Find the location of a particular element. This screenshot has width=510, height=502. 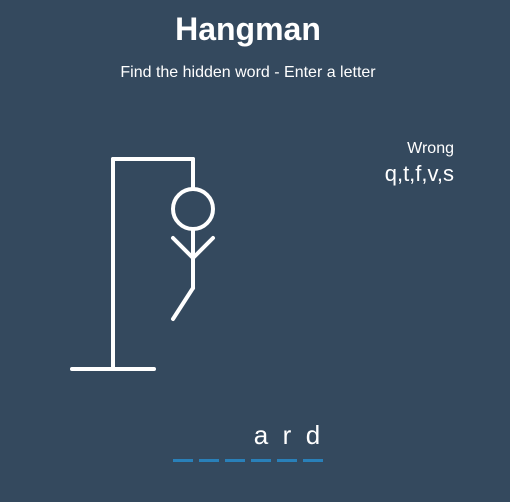

wrong-guesses-panel: Wrong q,t,f,v,s is located at coordinates (419, 163).